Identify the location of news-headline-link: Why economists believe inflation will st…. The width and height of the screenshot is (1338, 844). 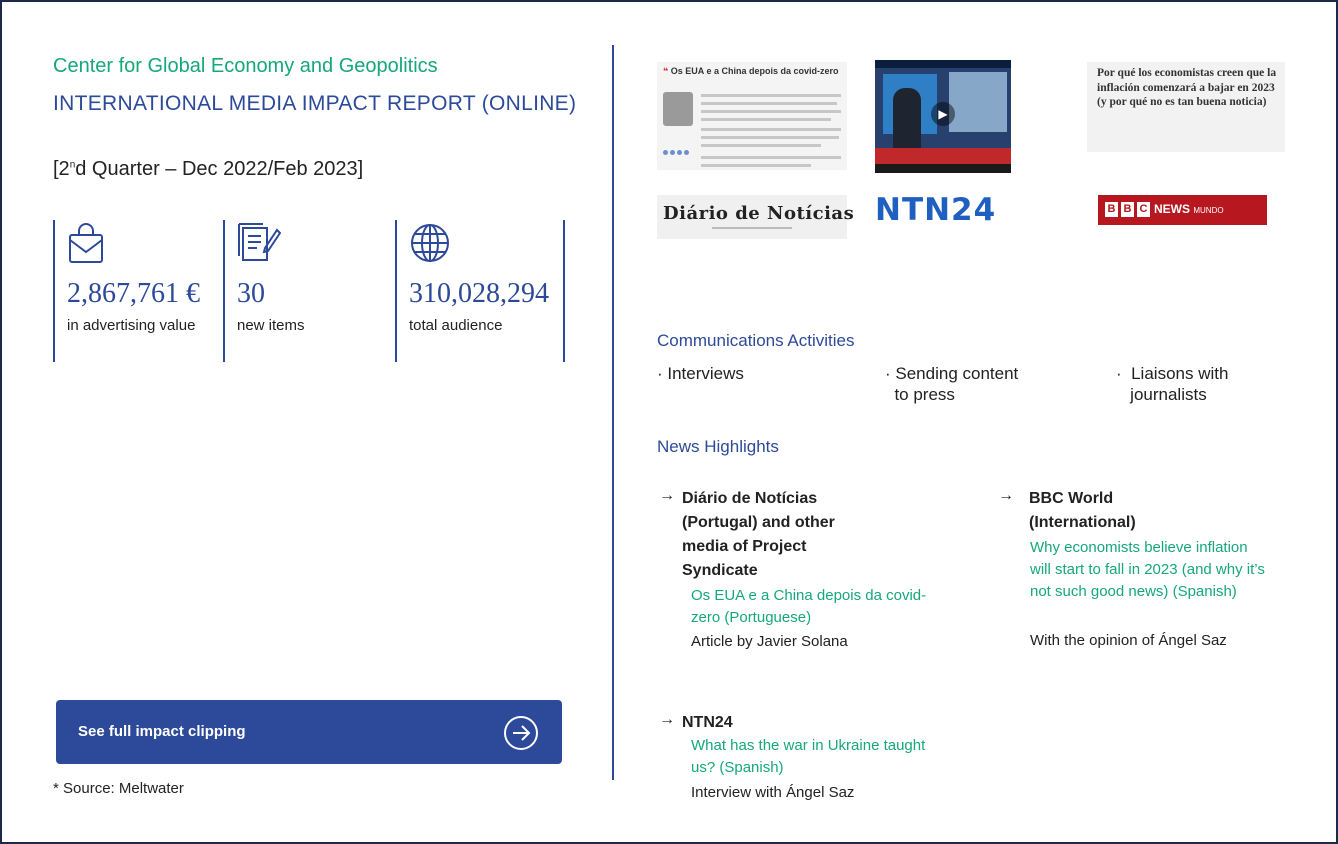
(1150, 570).